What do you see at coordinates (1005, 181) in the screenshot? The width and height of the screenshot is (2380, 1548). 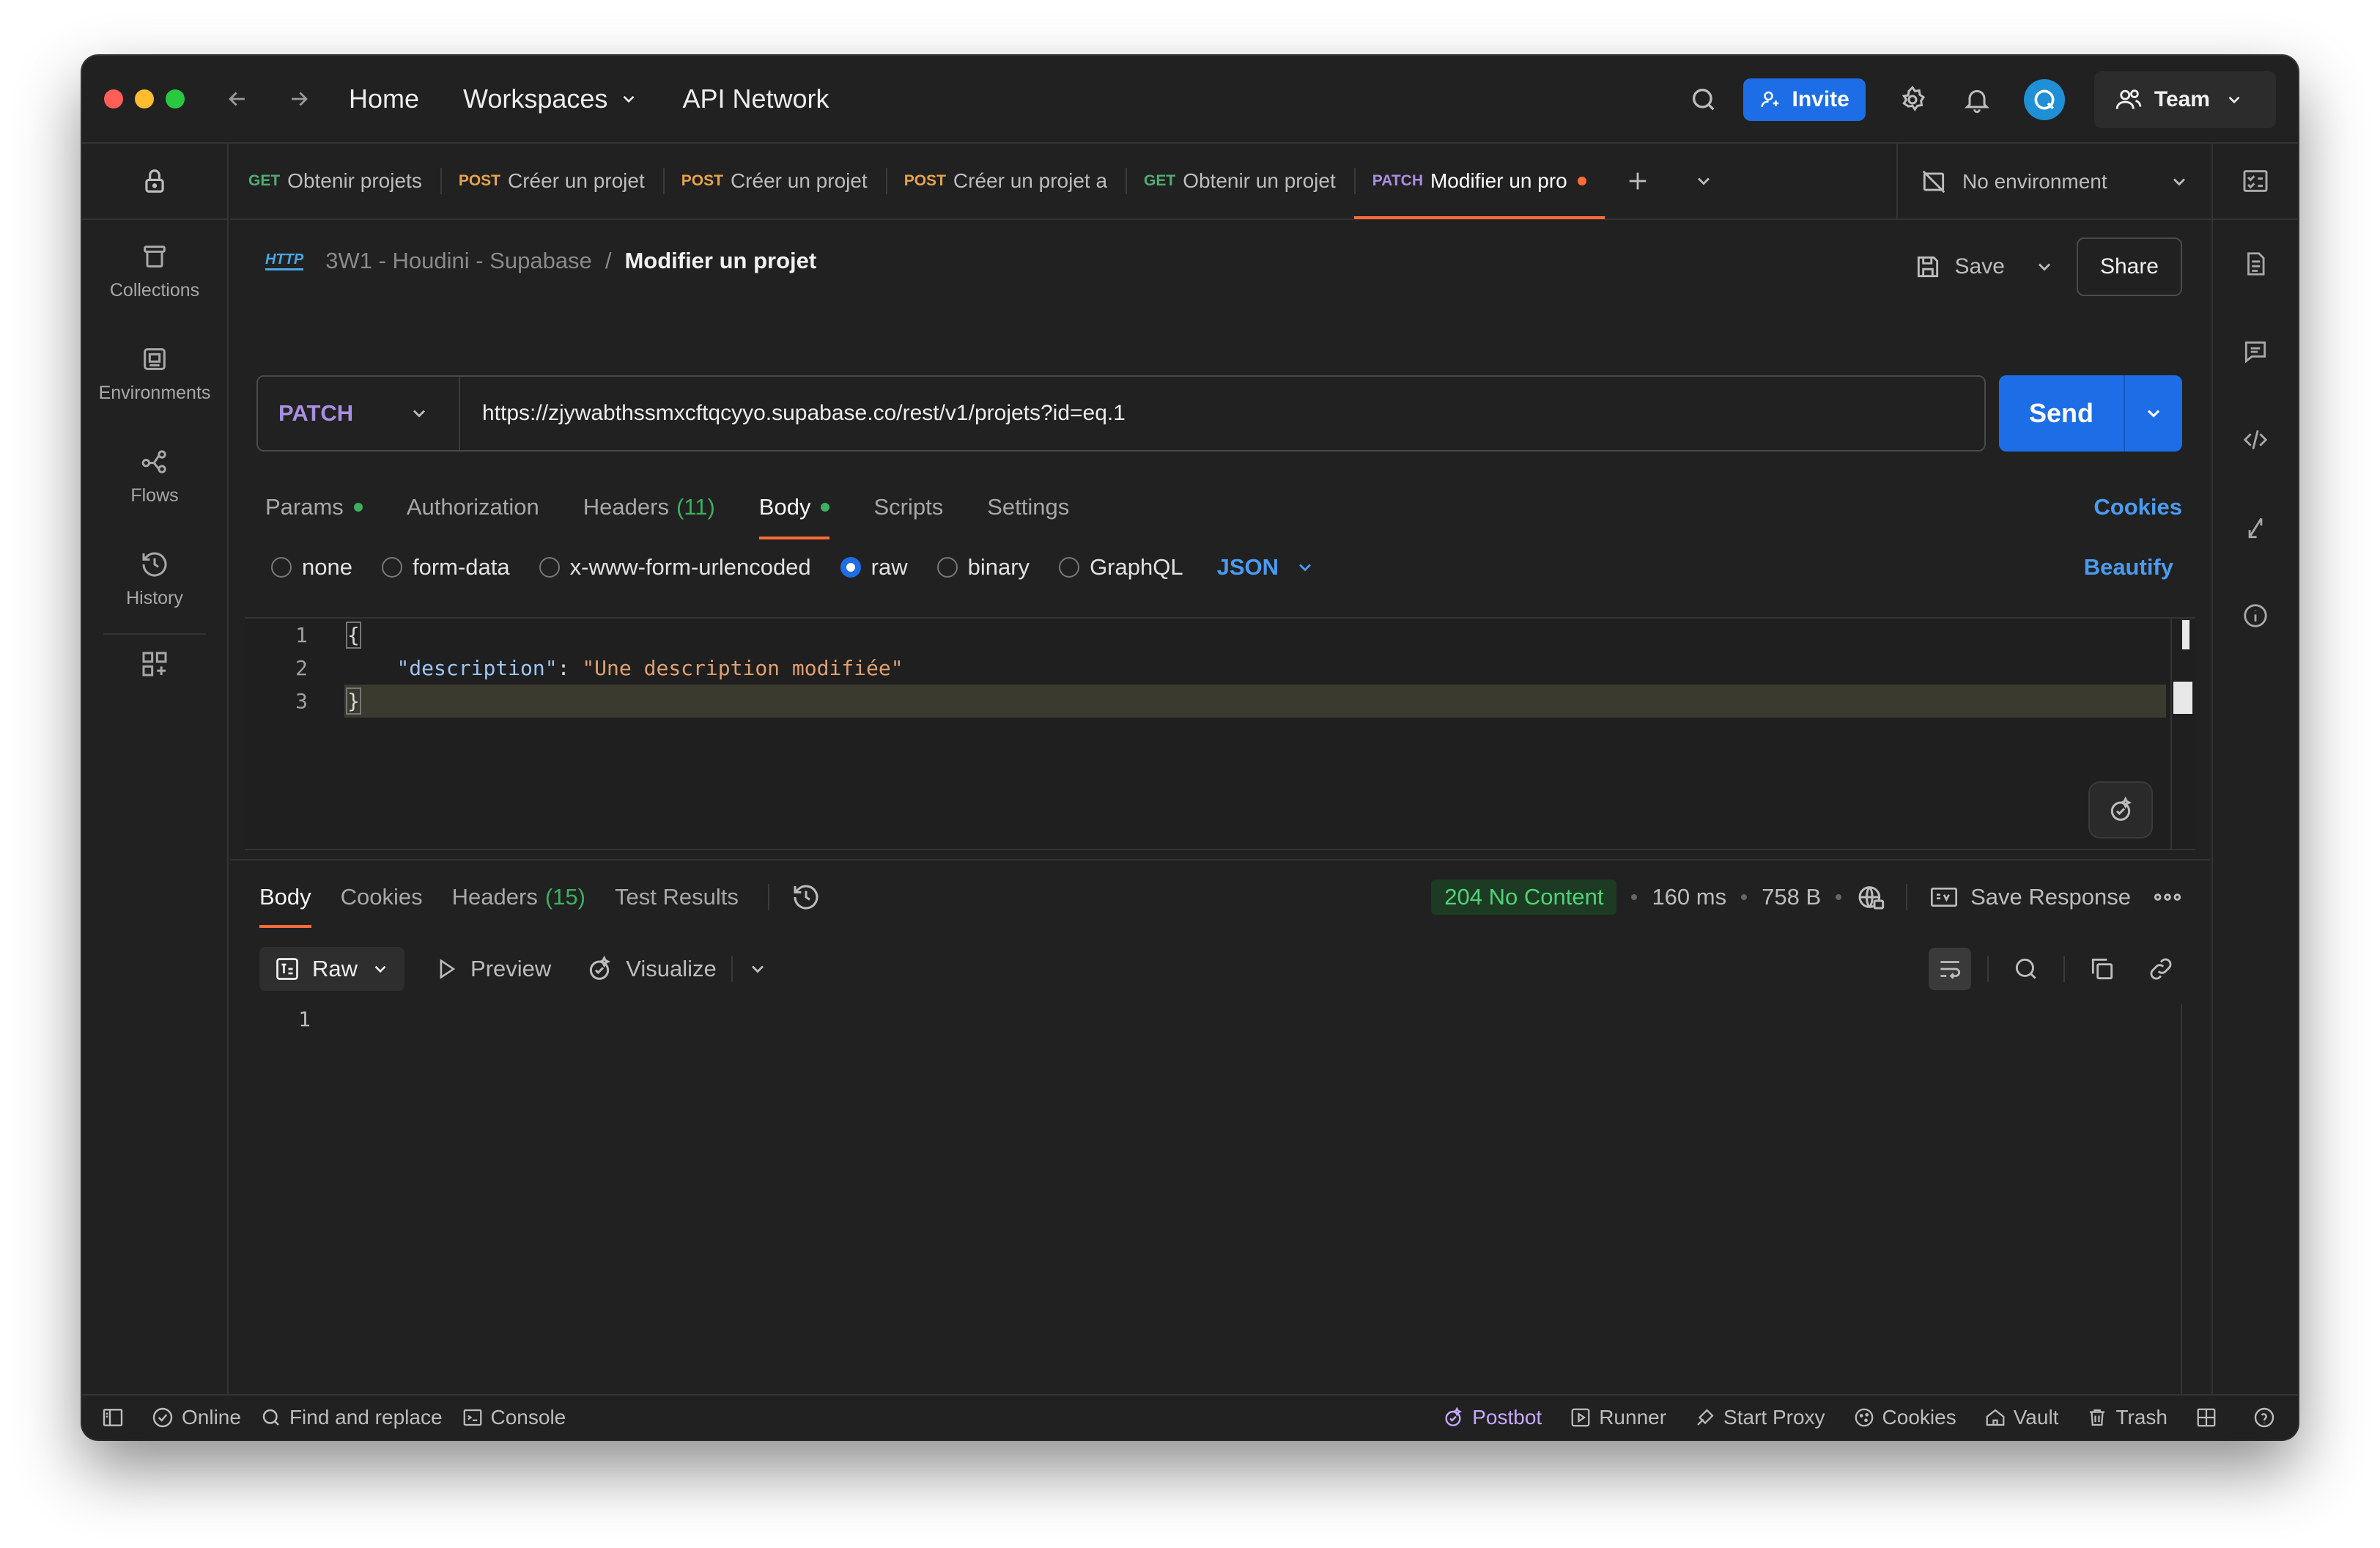 I see `tab-request: POST Créer un projet a` at bounding box center [1005, 181].